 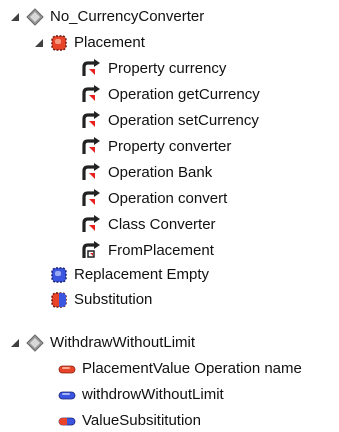 What do you see at coordinates (127, 16) in the screenshot?
I see `tree-node-label: No_CurrencyConverter` at bounding box center [127, 16].